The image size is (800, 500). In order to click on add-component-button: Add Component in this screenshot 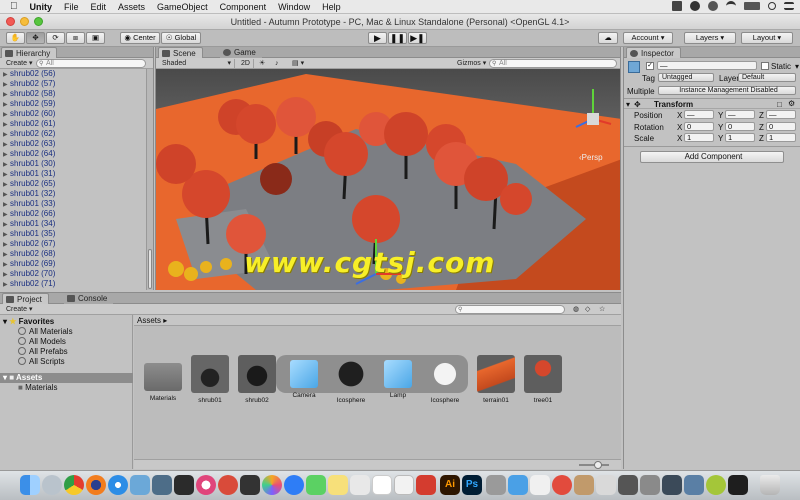, I will do `click(712, 157)`.